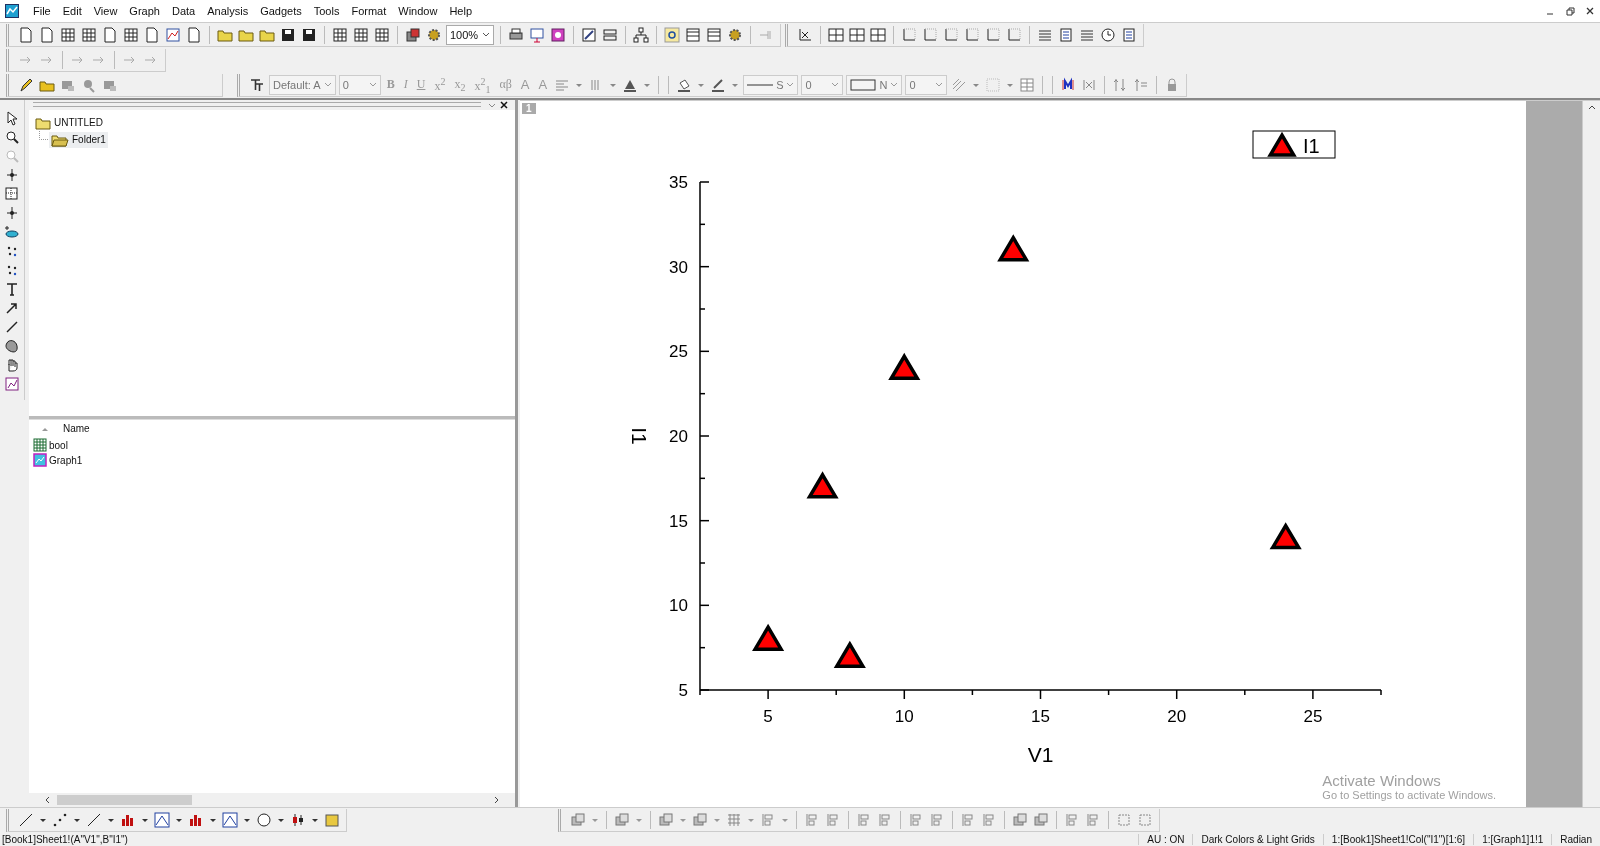 This screenshot has width=1600, height=846. Describe the element at coordinates (1177, 716) in the screenshot. I see `tick-label: 20` at that location.